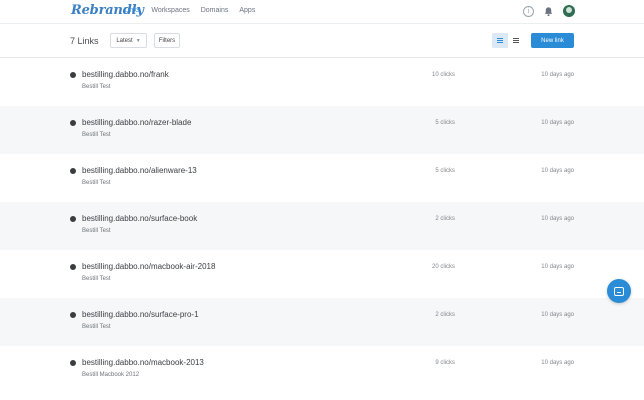 Image resolution: width=644 pixels, height=400 pixels. Describe the element at coordinates (215, 10) in the screenshot. I see `nav-domains: Domains` at that location.